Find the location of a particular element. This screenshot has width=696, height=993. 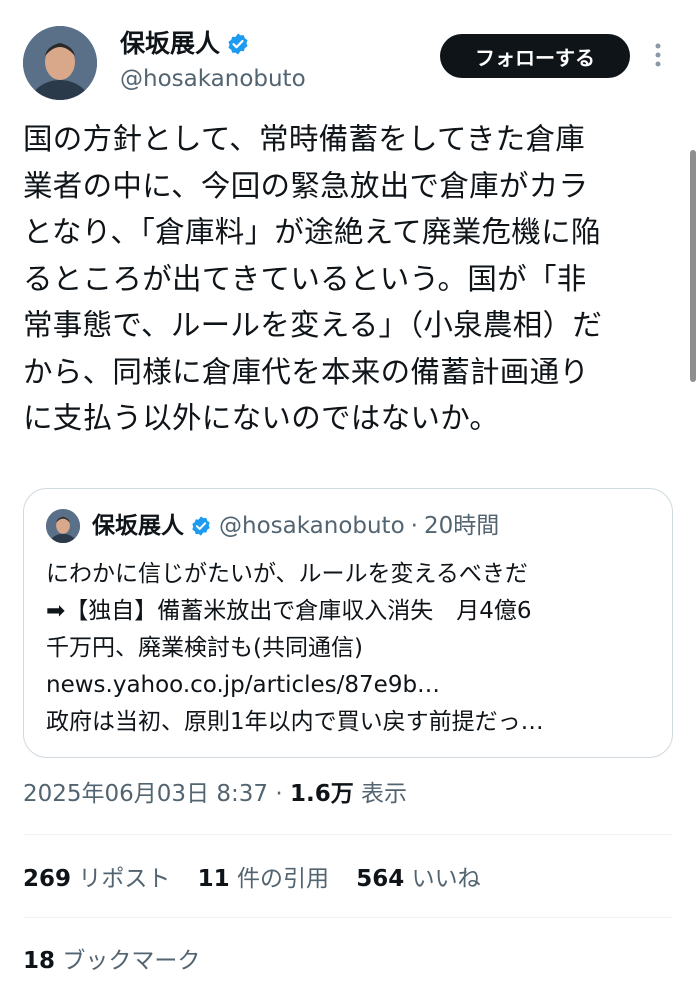

tweet-timestamp: 2025年06月03日 8:37 is located at coordinates (145, 794).